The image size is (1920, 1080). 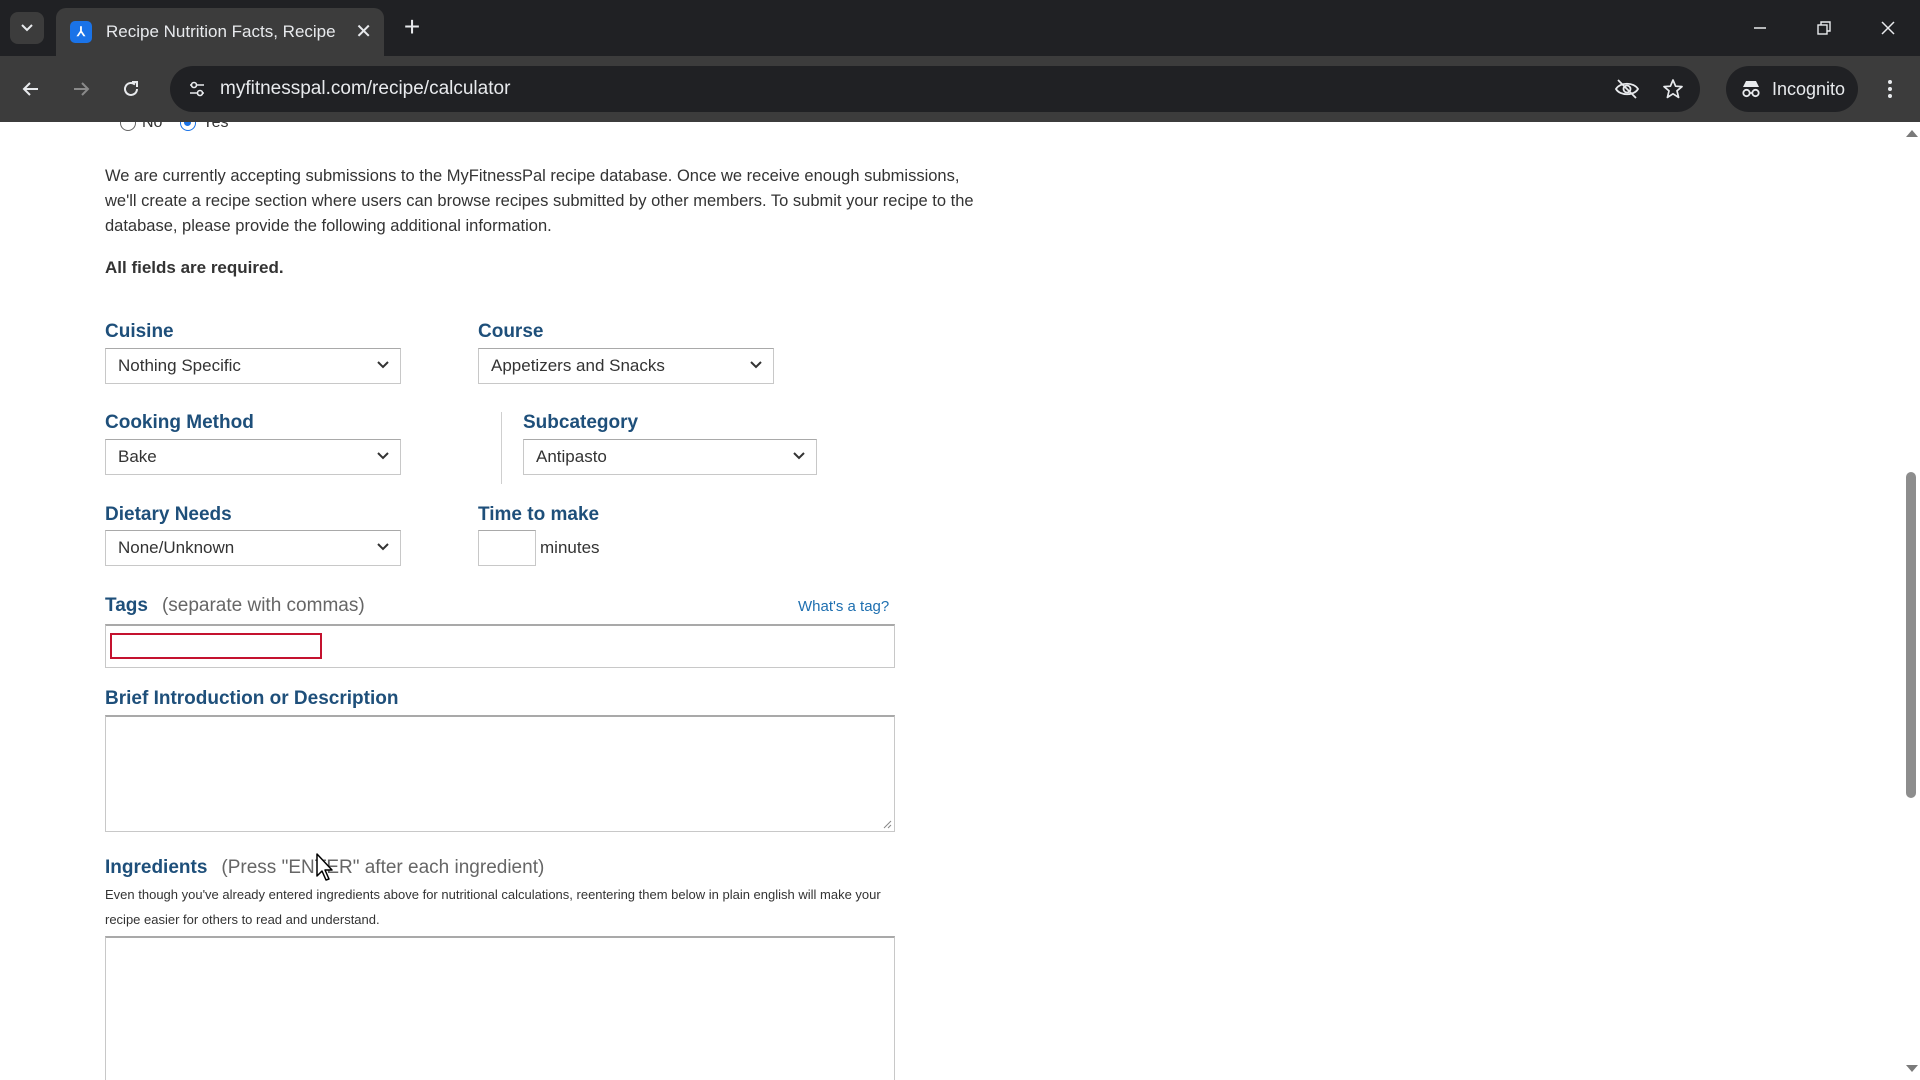 I want to click on share-recipe-radio-group: No Yes, so click(x=183, y=127).